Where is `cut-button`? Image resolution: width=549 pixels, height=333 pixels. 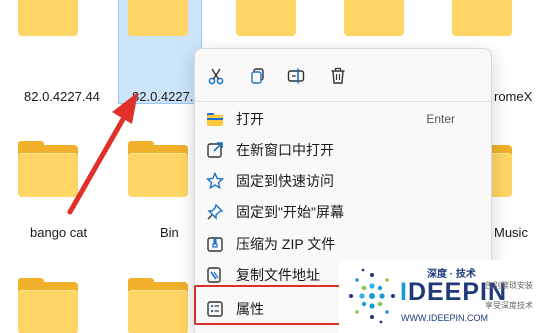 cut-button is located at coordinates (216, 76).